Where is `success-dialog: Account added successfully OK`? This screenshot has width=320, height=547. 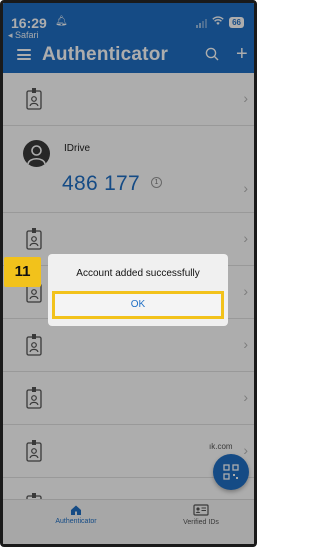
success-dialog: Account added successfully OK is located at coordinates (138, 290).